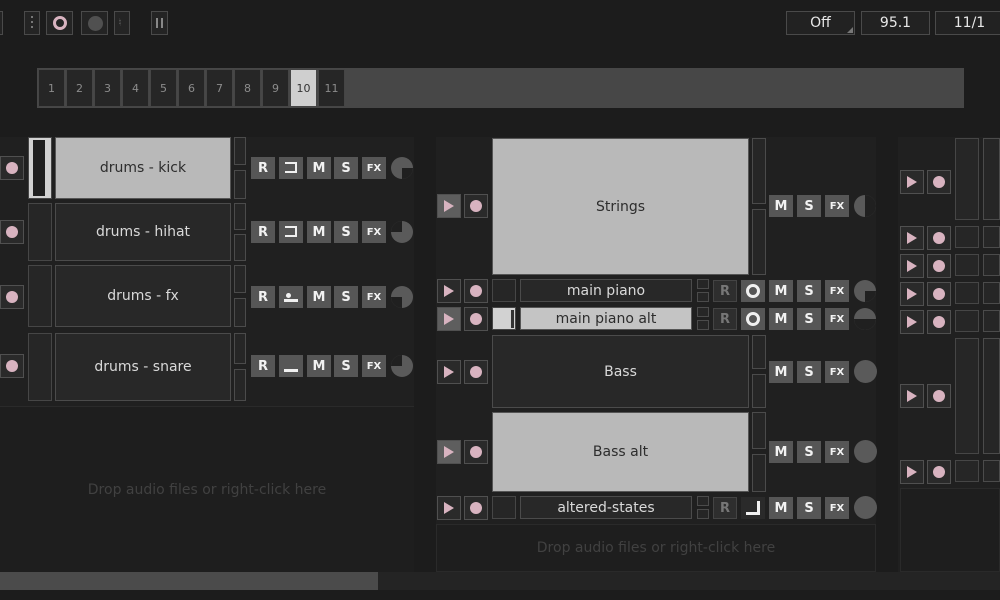 The height and width of the screenshot is (600, 1000). What do you see at coordinates (135, 88) in the screenshot?
I see `scene-button-4: 4` at bounding box center [135, 88].